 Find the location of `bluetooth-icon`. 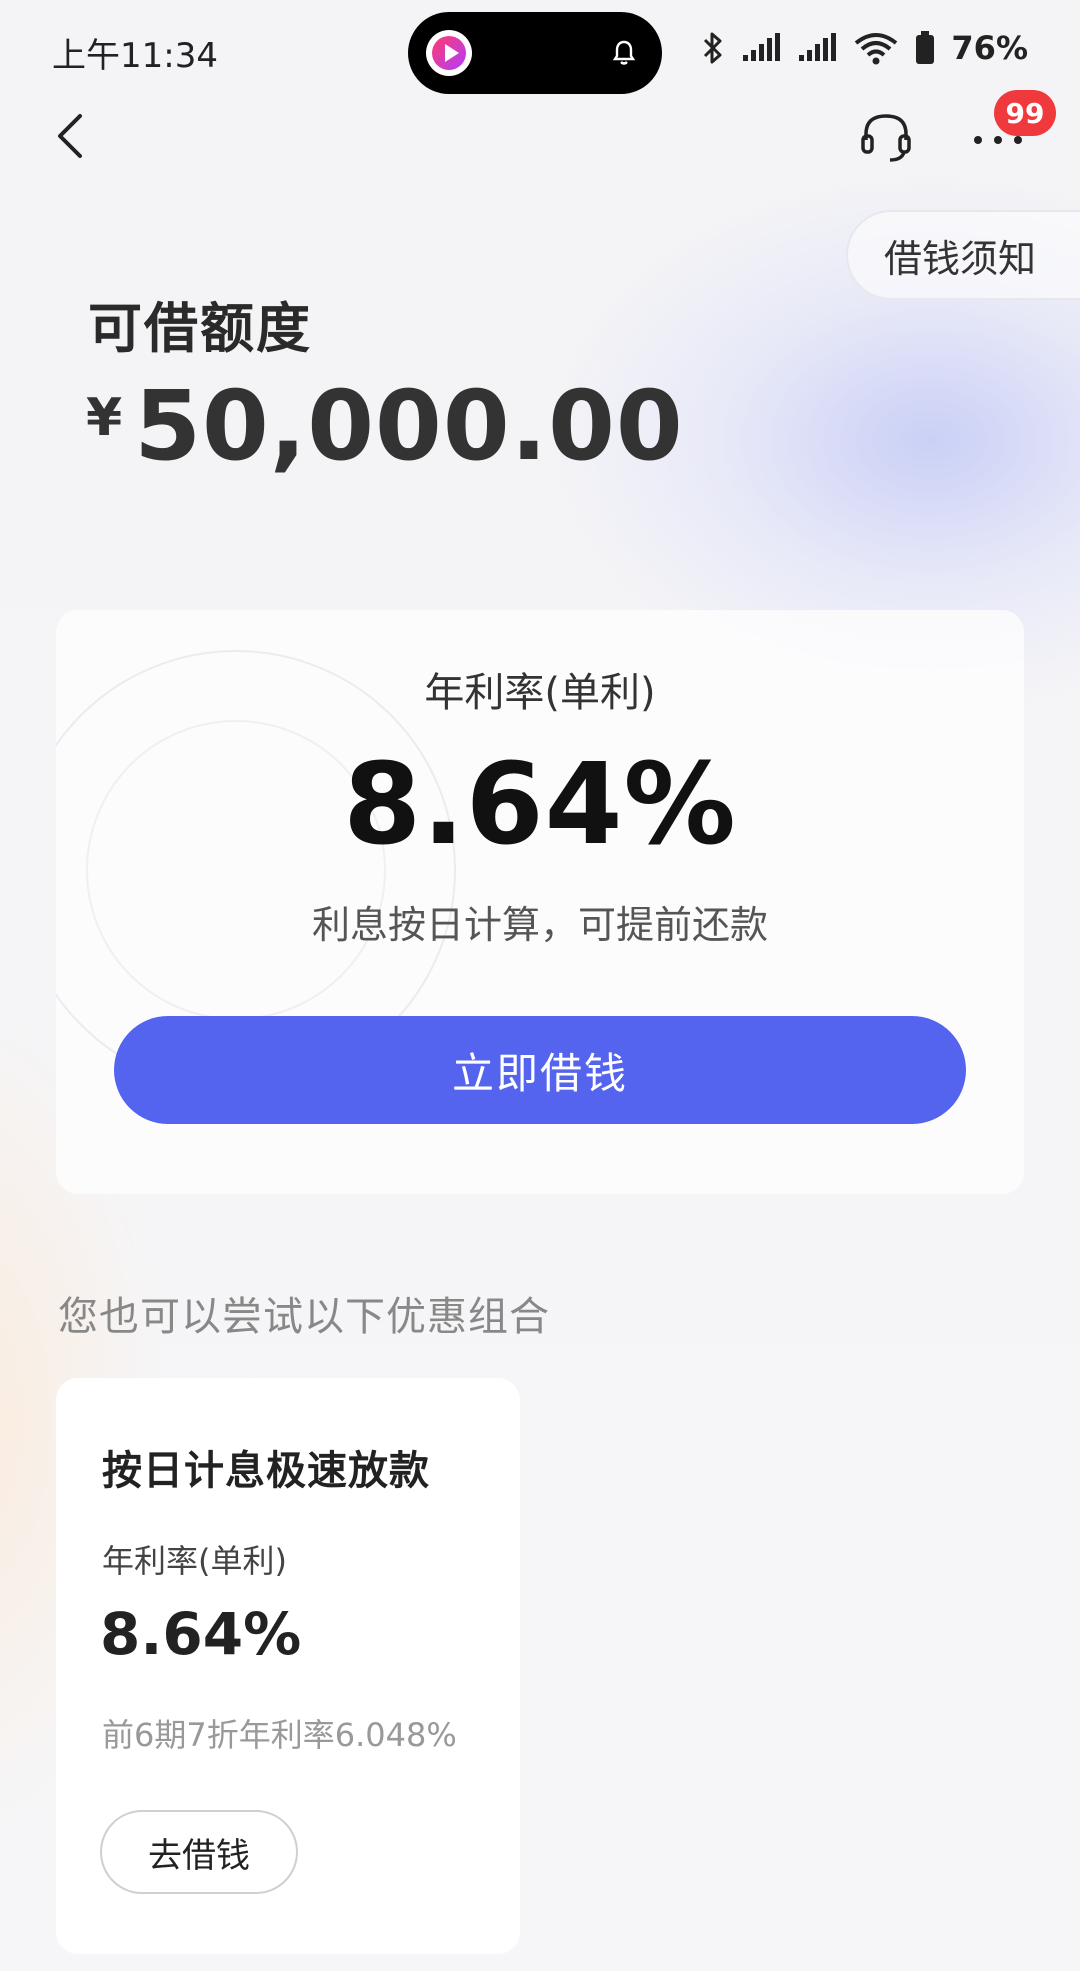

bluetooth-icon is located at coordinates (713, 48).